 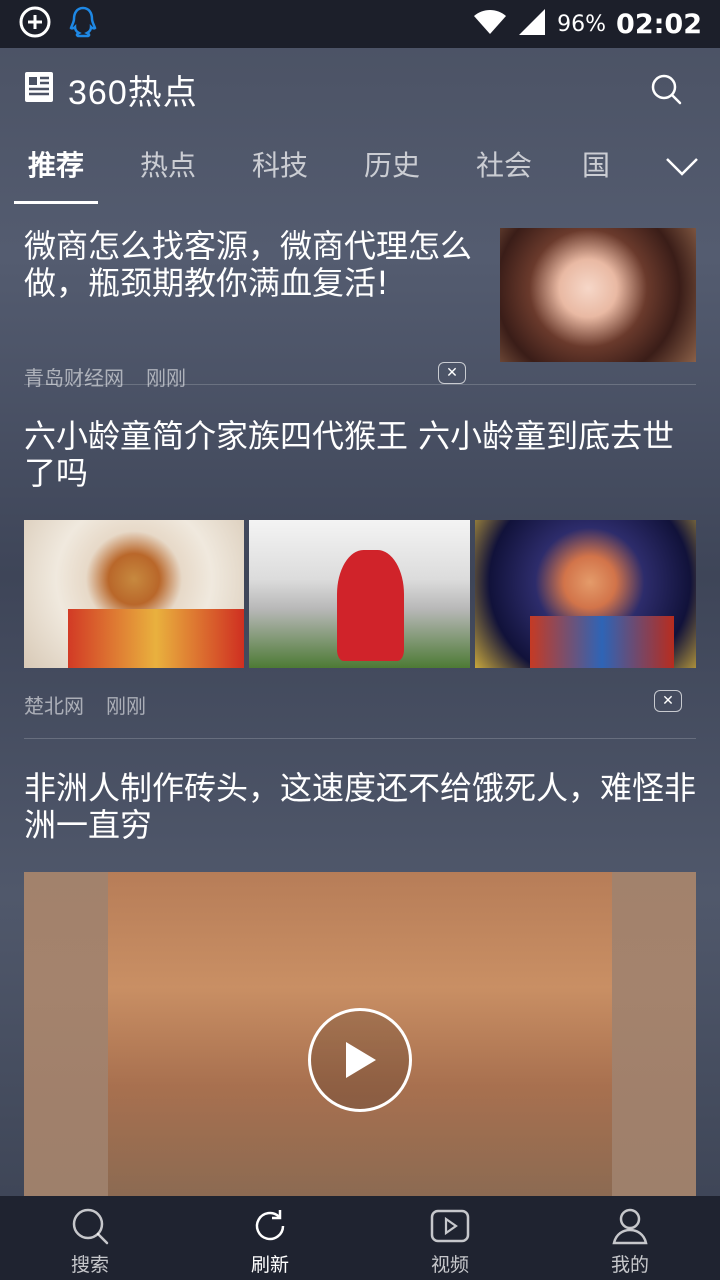 I want to click on news-meta: 楚北网 刚刚, so click(x=85, y=704).